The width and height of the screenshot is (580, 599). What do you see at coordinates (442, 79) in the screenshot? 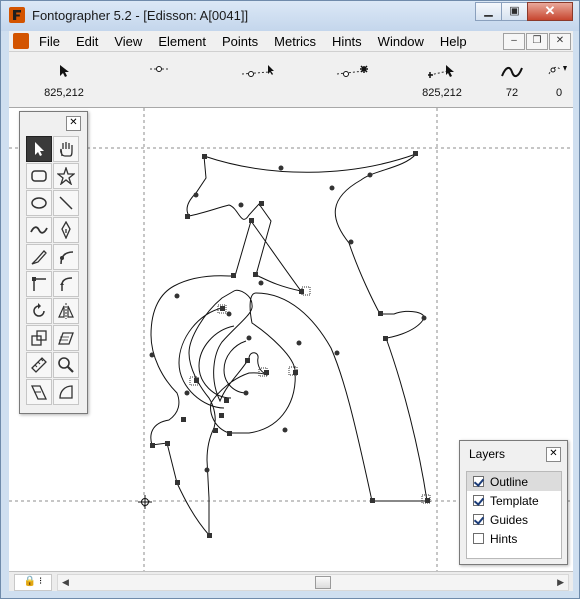
I see `selection-position: 825,212` at bounding box center [442, 79].